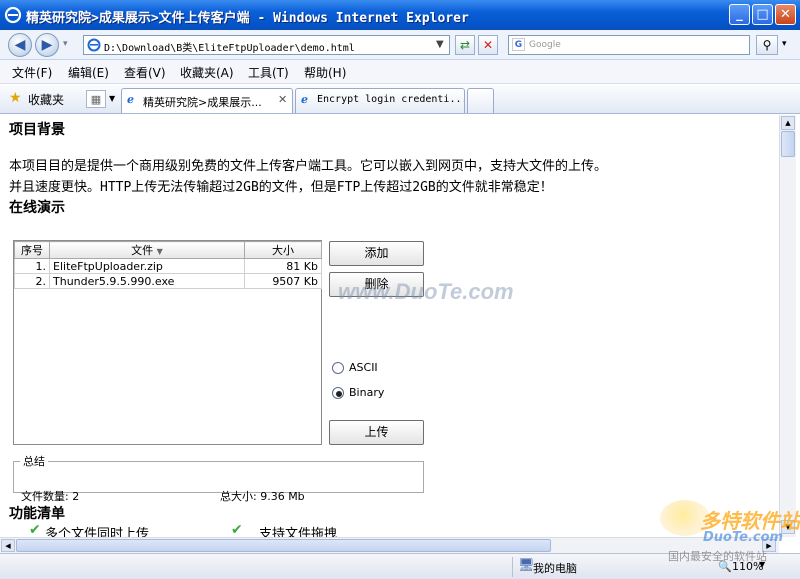  Describe the element at coordinates (400, 72) in the screenshot. I see `menu-bar: 文件(F) 编辑(E) 查看(V) 收藏夹(A) 工具(T) 帮助(H)` at that location.